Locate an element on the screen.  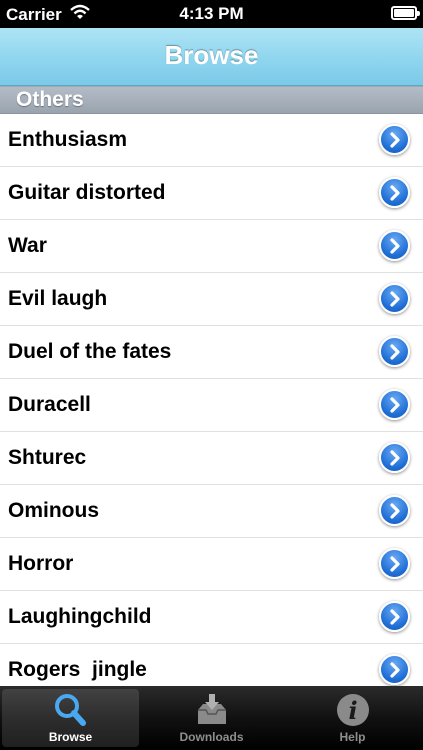
list-item-label: Enthusiasm is located at coordinates (68, 139).